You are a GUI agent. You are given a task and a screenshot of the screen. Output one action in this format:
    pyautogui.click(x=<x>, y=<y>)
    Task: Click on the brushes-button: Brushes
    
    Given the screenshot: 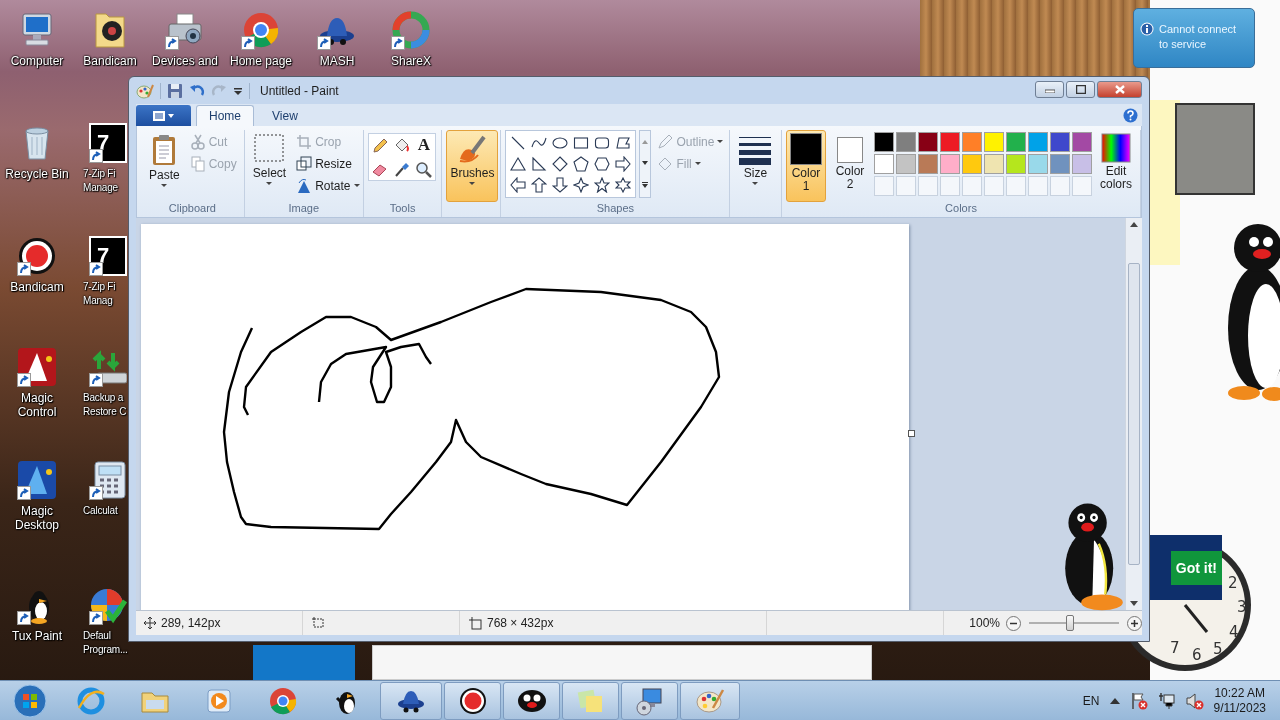 What is the action you would take?
    pyautogui.click(x=472, y=166)
    